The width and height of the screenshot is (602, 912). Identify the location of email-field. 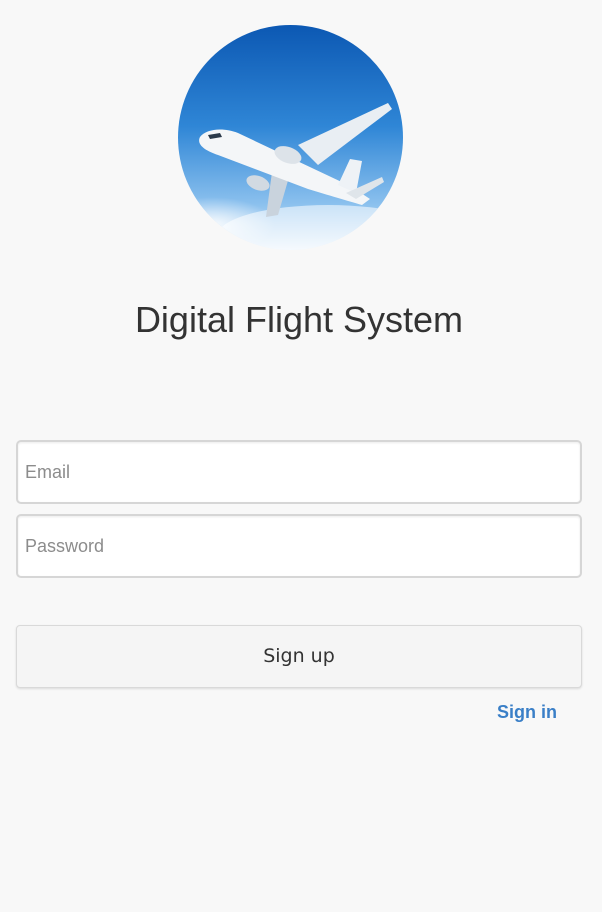
(299, 472).